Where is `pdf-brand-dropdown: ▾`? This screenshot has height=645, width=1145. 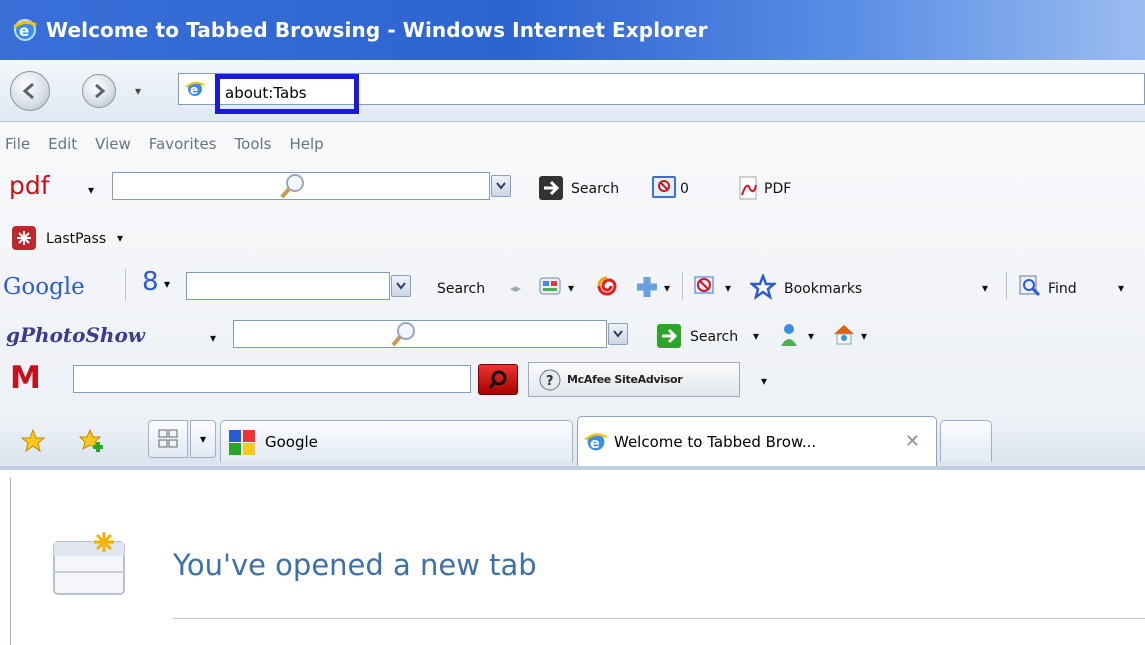
pdf-brand-dropdown: ▾ is located at coordinates (91, 190).